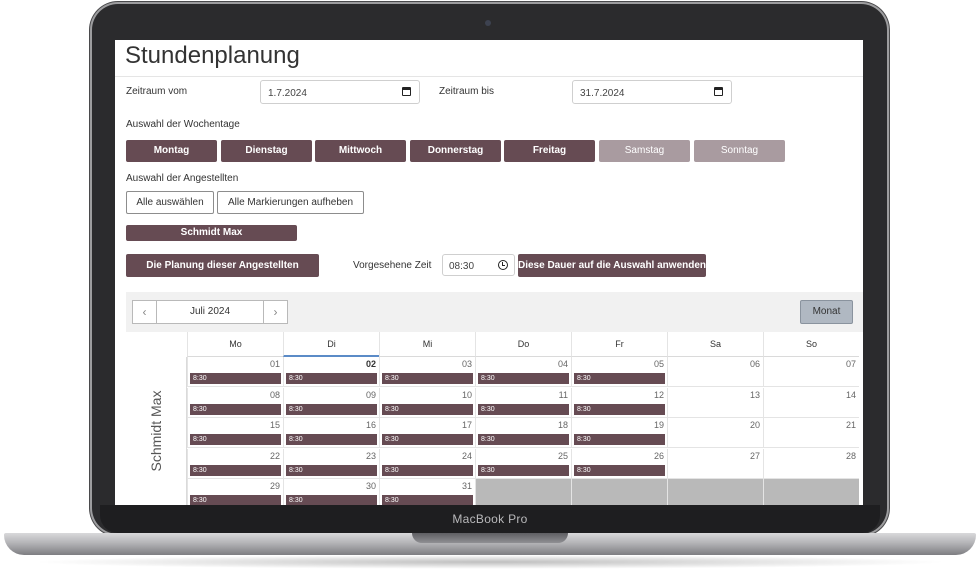 This screenshot has width=980, height=582. I want to click on day-cell: 29 8:30, so click(235, 492).